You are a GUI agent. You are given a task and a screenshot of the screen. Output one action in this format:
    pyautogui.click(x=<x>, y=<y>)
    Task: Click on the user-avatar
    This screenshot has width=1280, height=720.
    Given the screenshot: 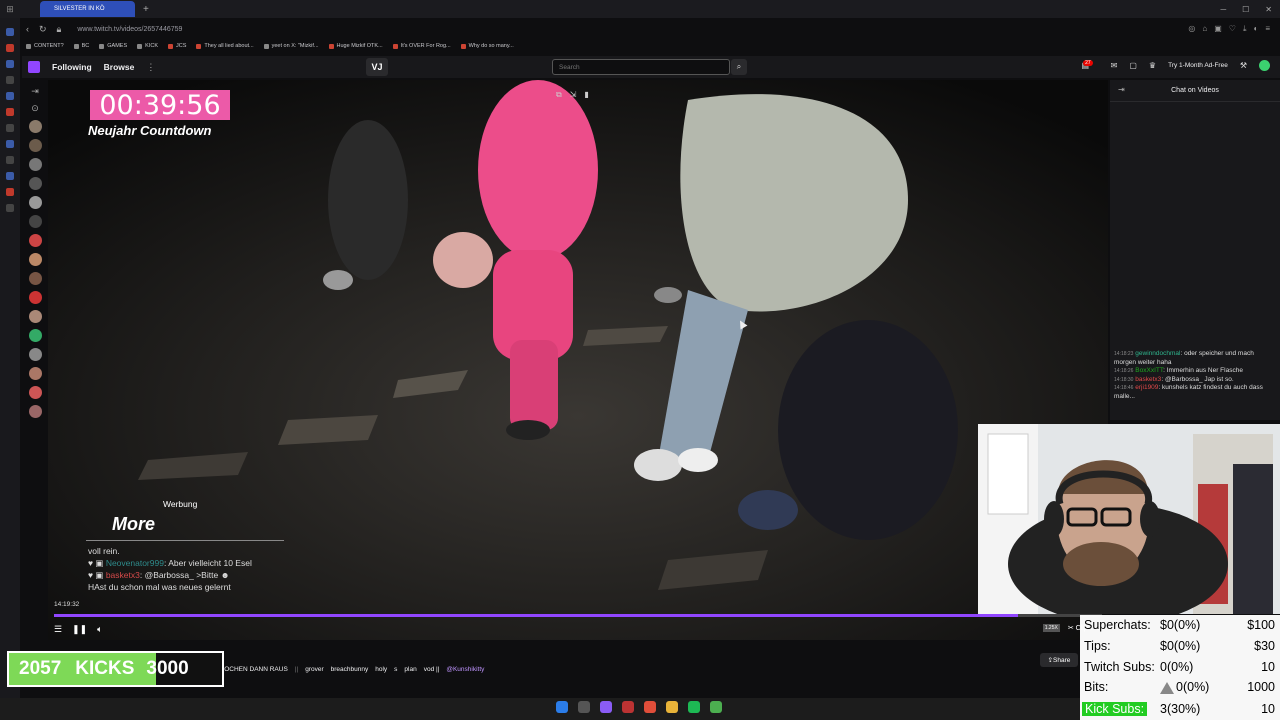 What is the action you would take?
    pyautogui.click(x=1264, y=65)
    